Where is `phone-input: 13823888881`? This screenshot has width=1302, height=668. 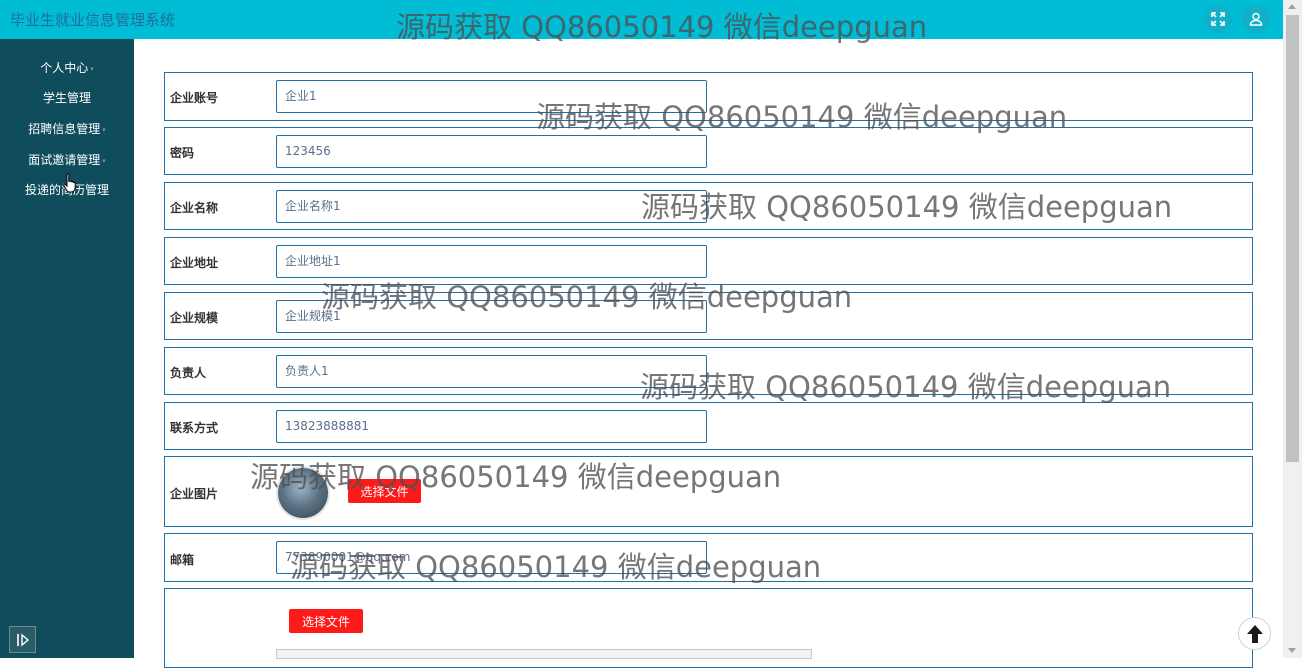 phone-input: 13823888881 is located at coordinates (491, 426).